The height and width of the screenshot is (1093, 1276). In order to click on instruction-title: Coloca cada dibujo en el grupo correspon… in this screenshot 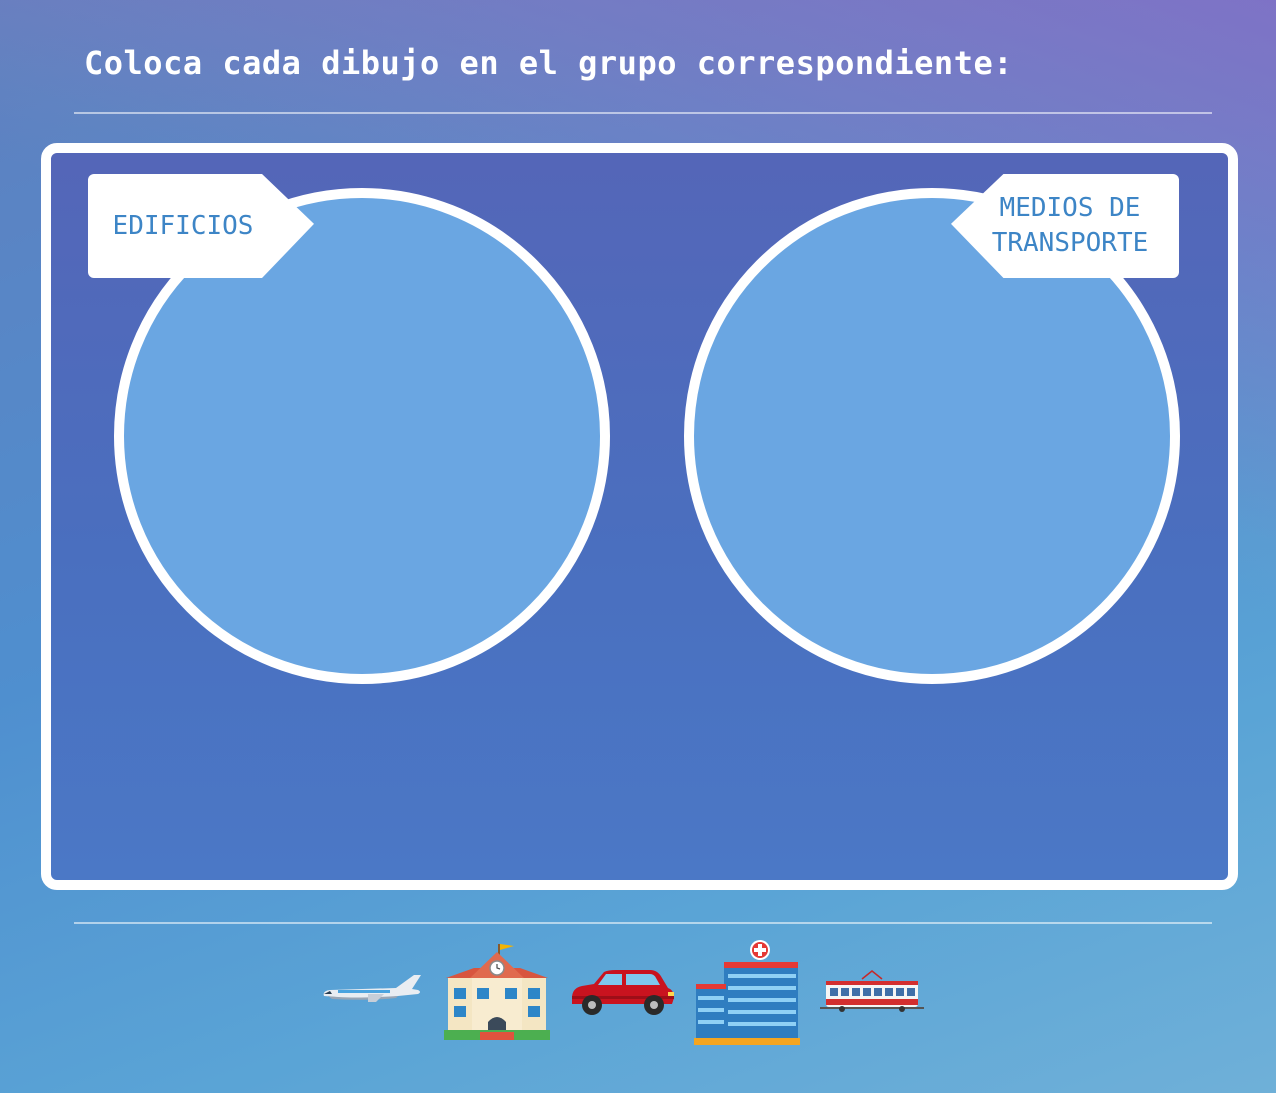, I will do `click(548, 63)`.